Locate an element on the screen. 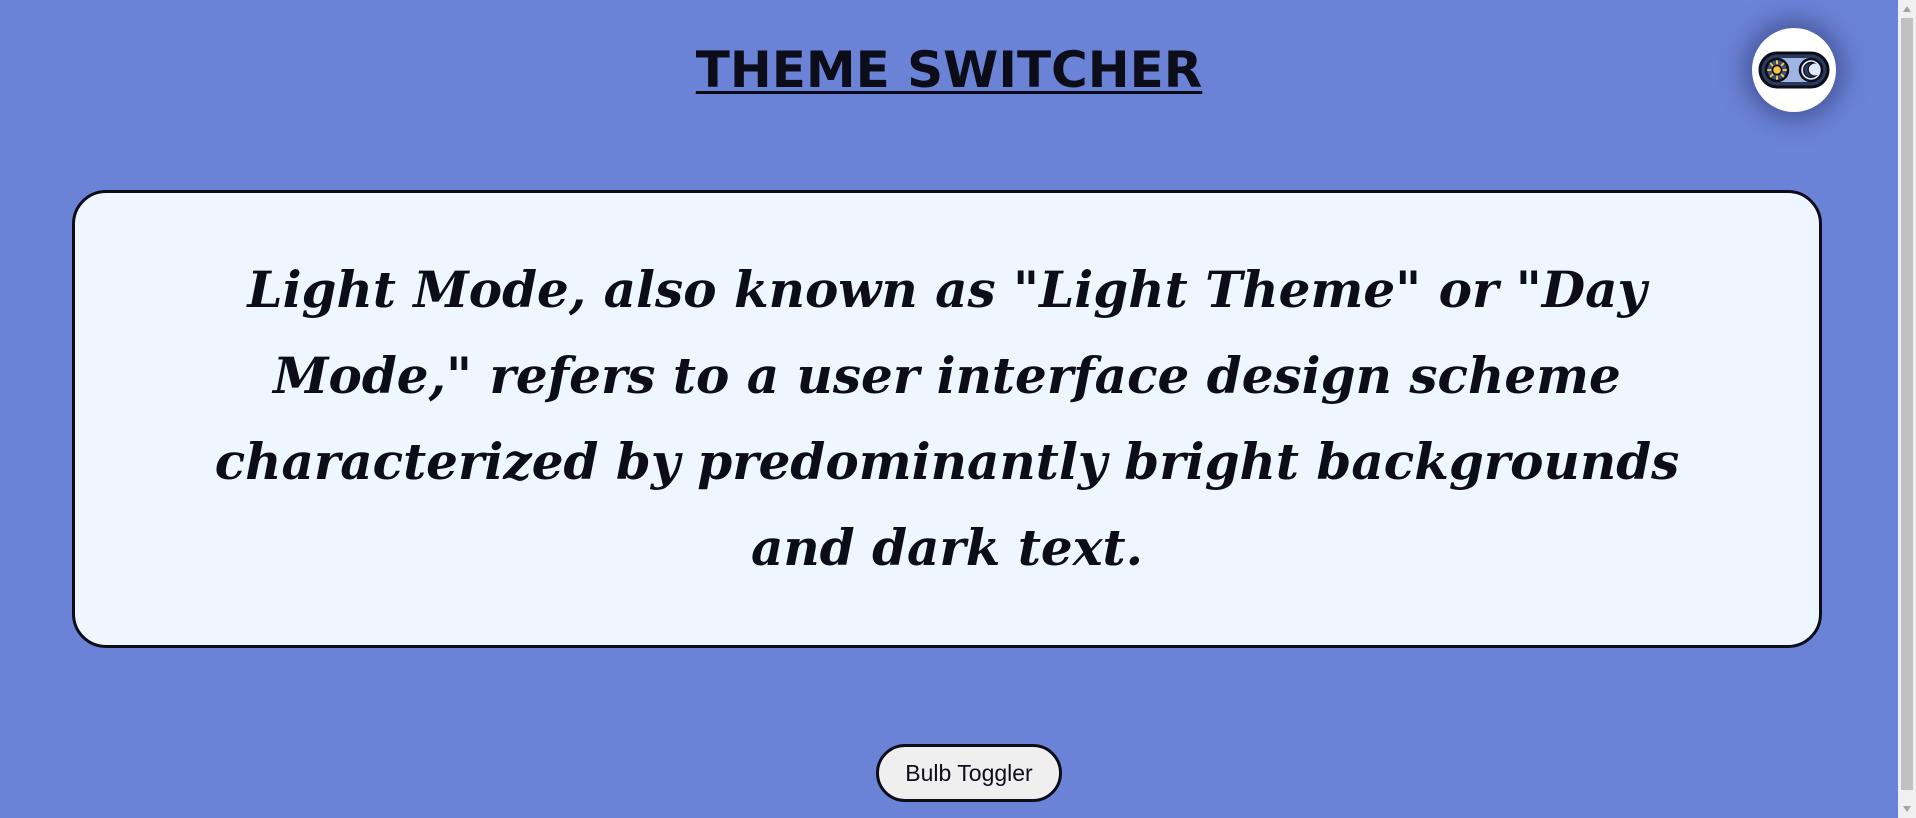 Image resolution: width=1916 pixels, height=818 pixels. sun-moon-toggle-icon is located at coordinates (1794, 70).